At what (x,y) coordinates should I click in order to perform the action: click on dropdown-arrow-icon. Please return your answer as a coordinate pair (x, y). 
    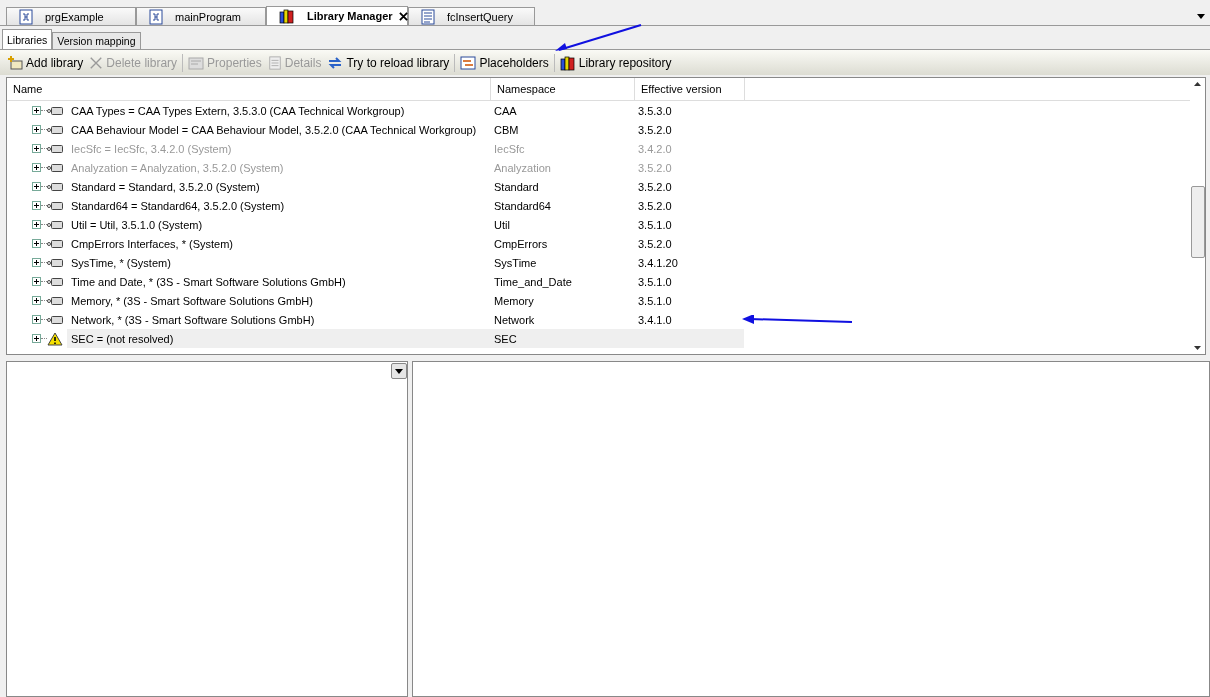
    Looking at the image, I should click on (1201, 16).